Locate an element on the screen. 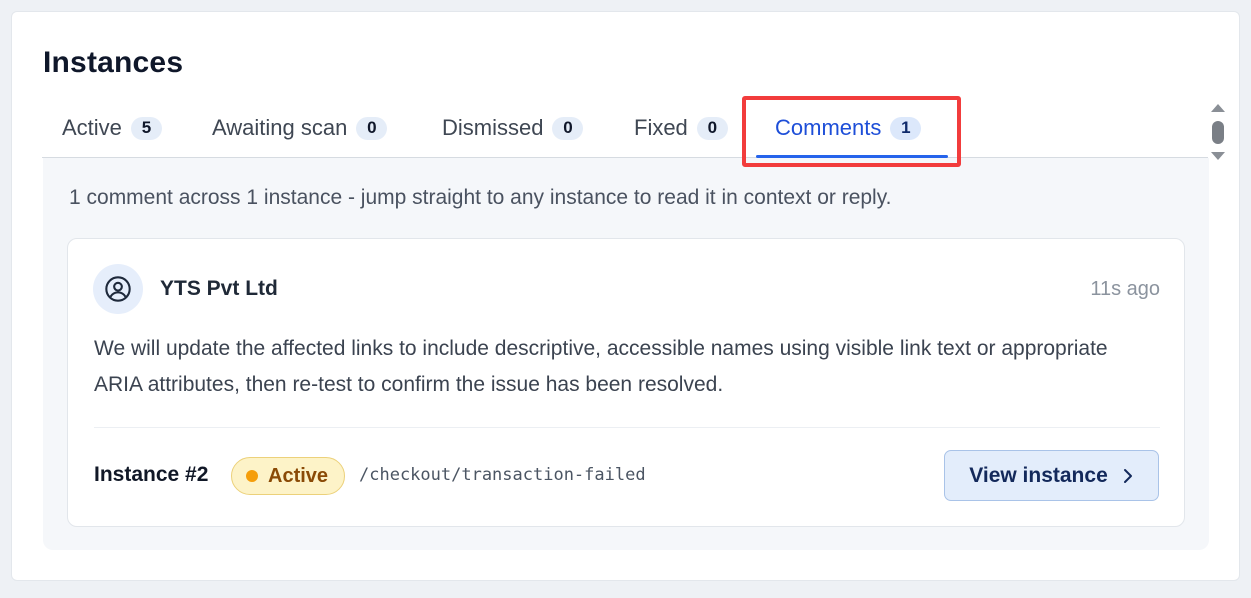 The height and width of the screenshot is (598, 1251). user-circle-icon is located at coordinates (118, 289).